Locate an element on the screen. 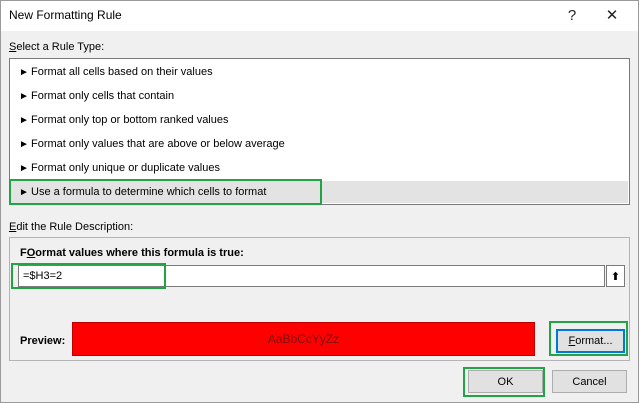  formula-label-accel: O is located at coordinates (31, 253).